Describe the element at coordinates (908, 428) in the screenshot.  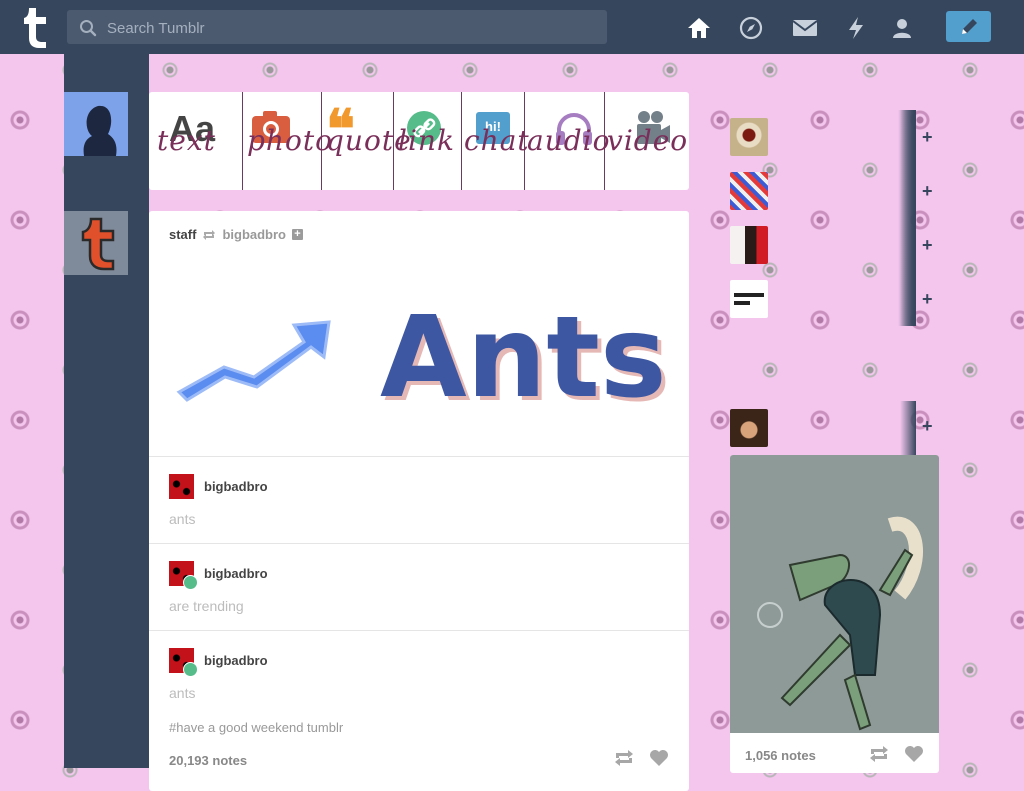
I see `fade-overlay` at that location.